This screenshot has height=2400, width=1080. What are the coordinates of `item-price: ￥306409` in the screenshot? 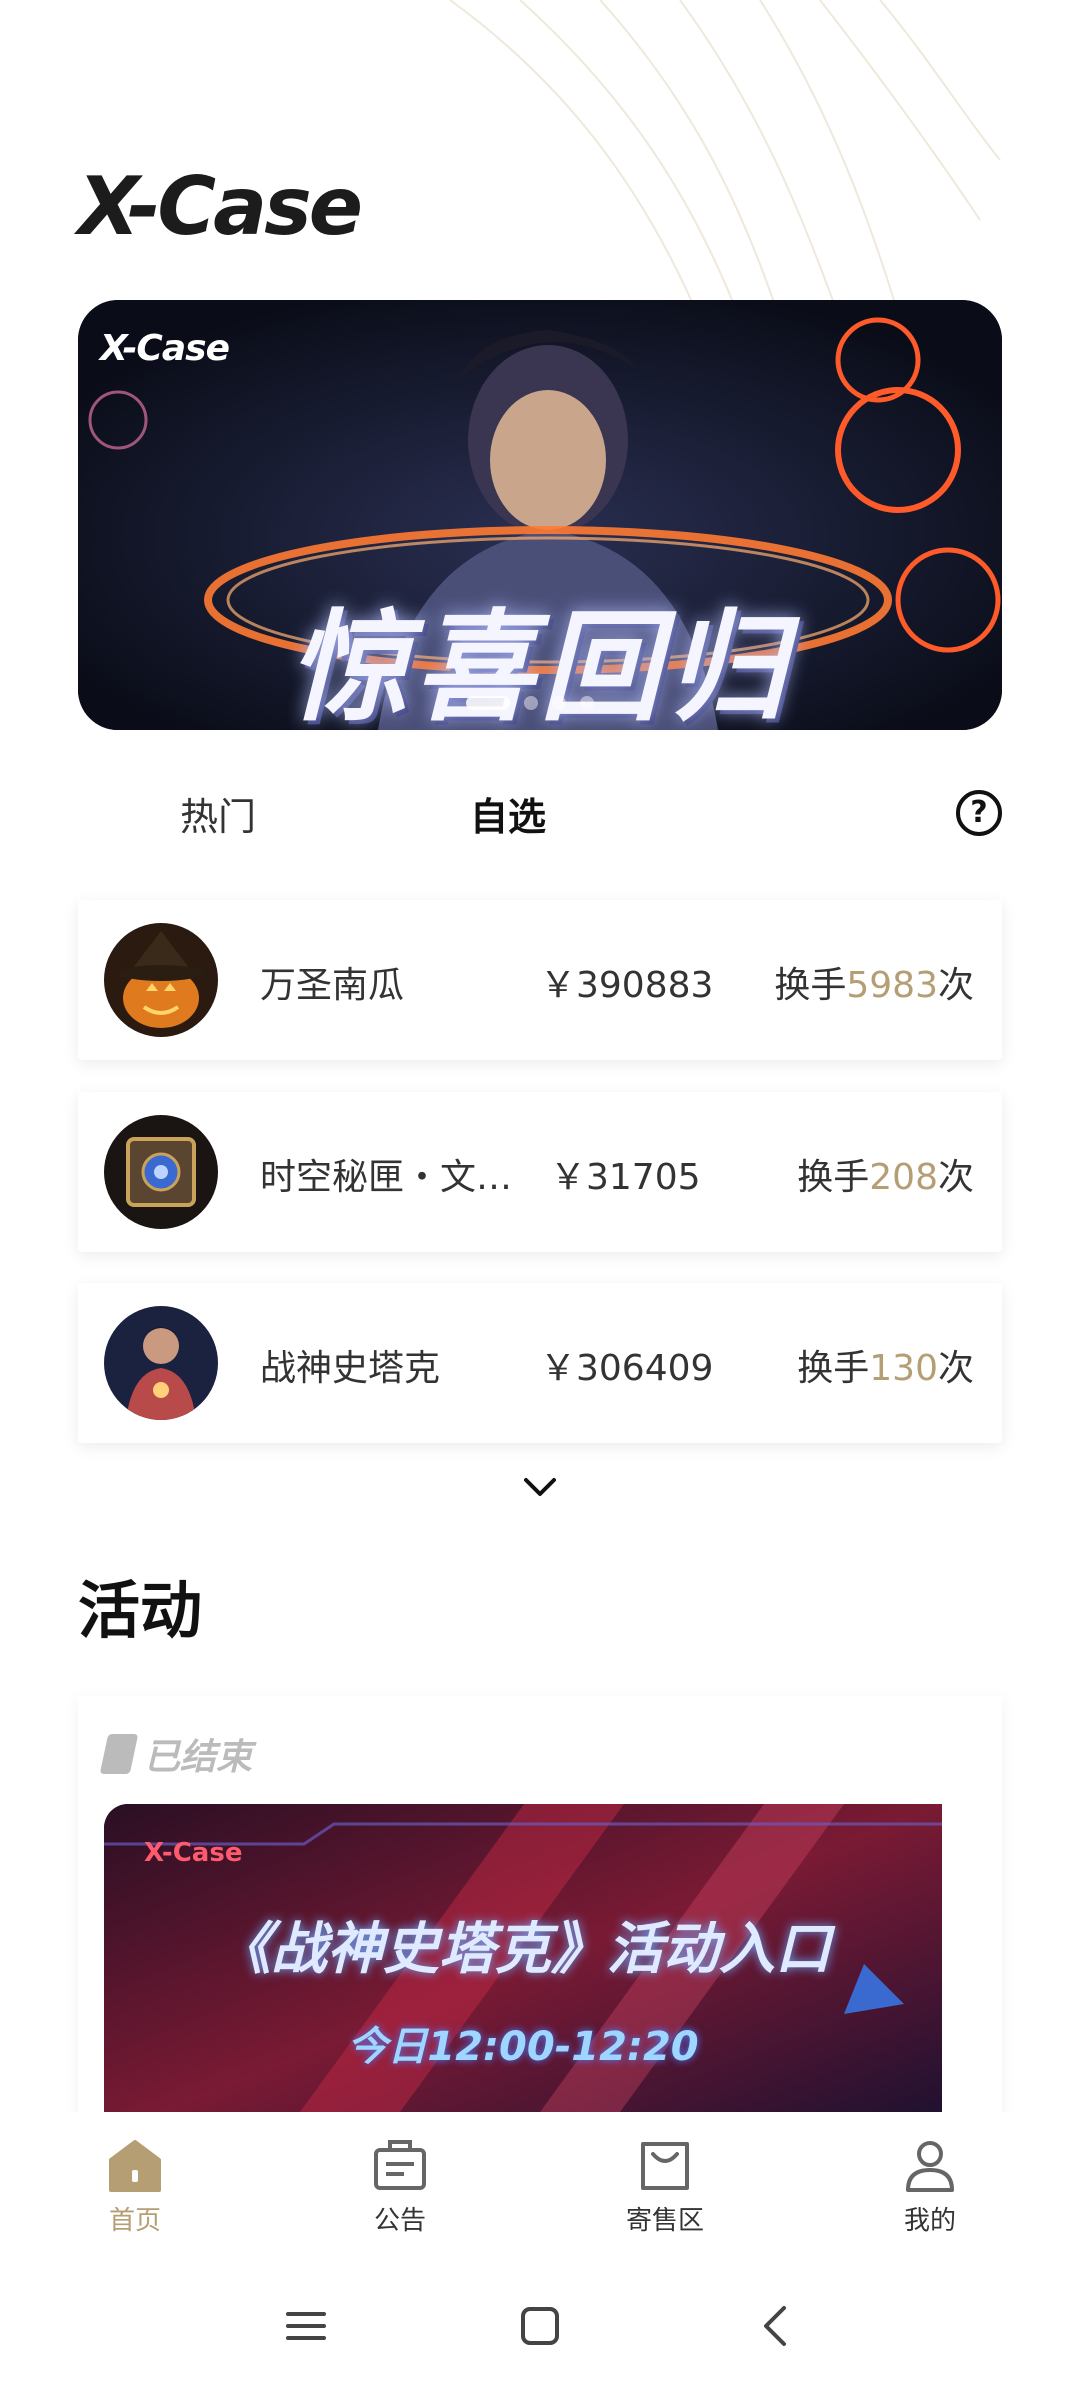 It's located at (627, 1368).